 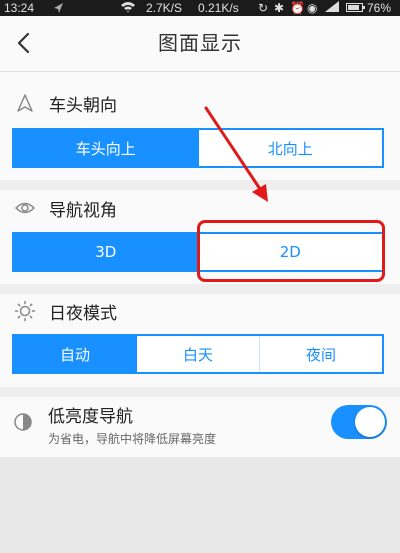 What do you see at coordinates (291, 251) in the screenshot?
I see `annotation-highlight-box` at bounding box center [291, 251].